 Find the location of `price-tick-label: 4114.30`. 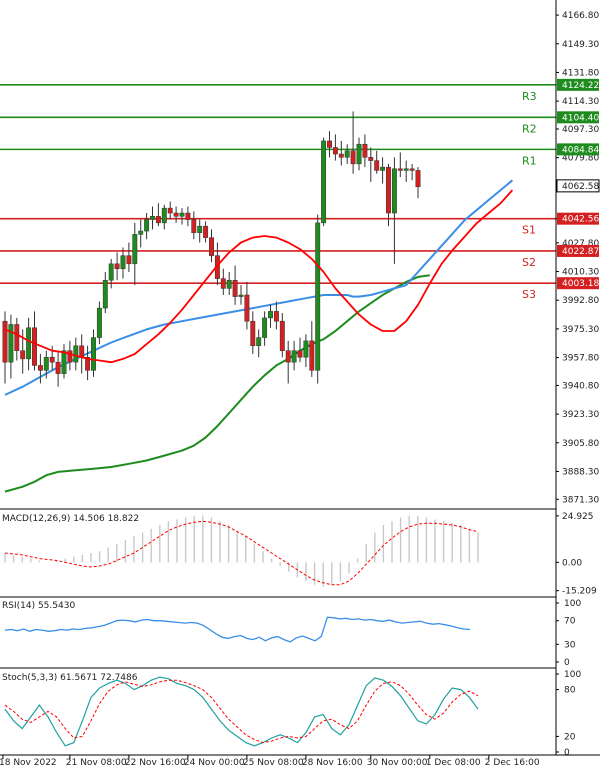

price-tick-label: 4114.30 is located at coordinates (580, 102).